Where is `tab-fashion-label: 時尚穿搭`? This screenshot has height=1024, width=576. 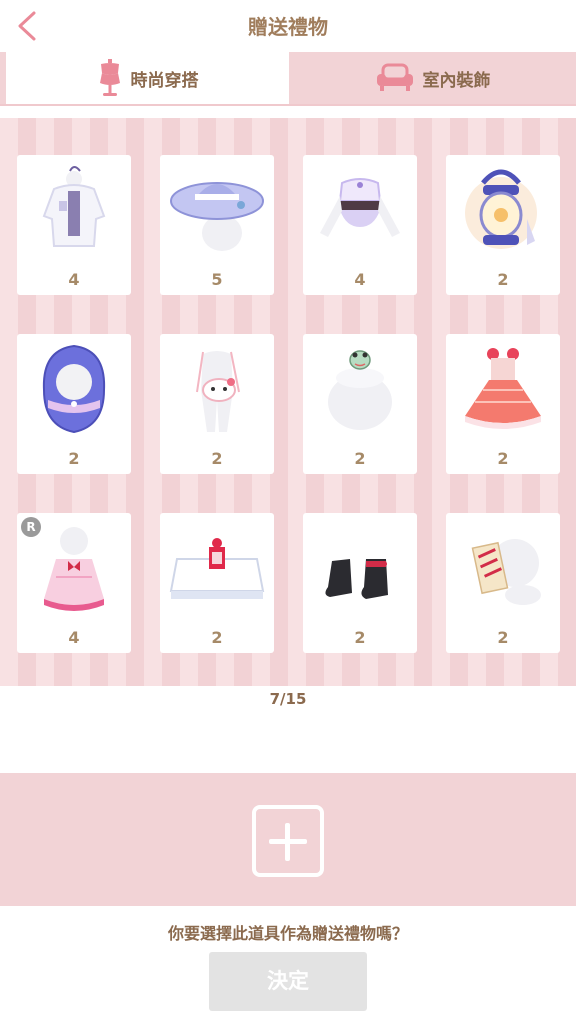 tab-fashion-label: 時尚穿搭 is located at coordinates (164, 80).